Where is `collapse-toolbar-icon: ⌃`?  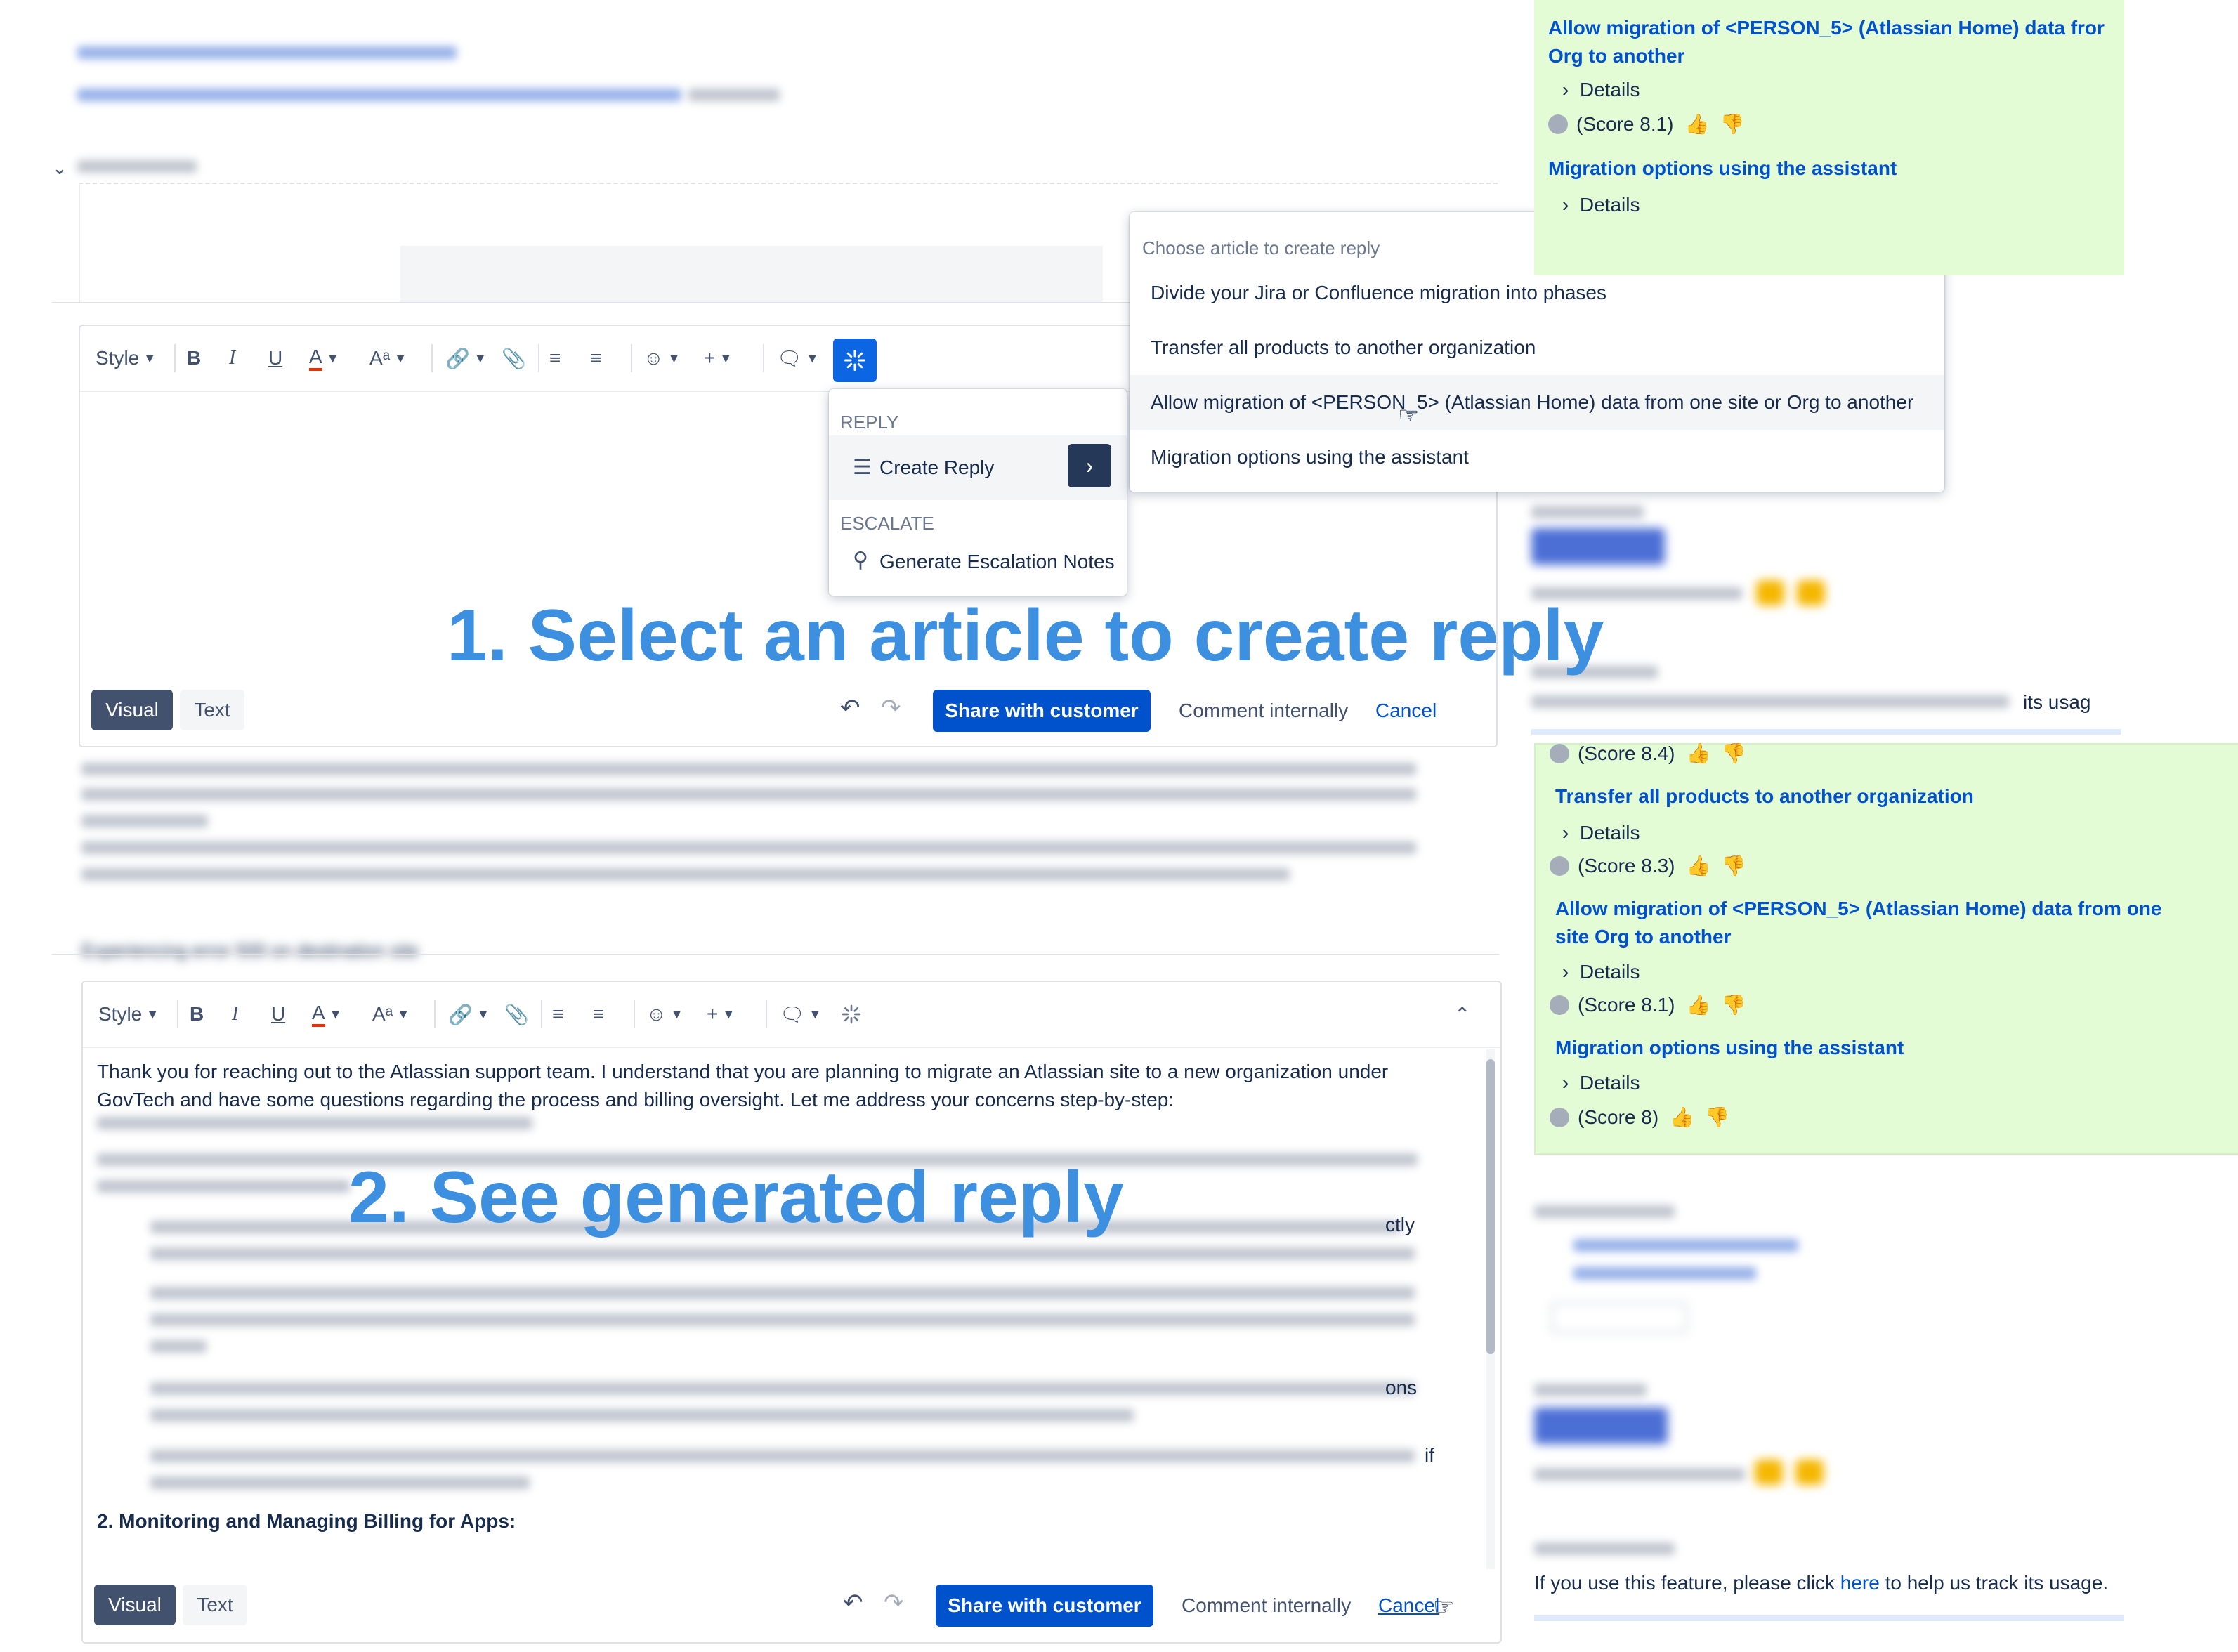
collapse-toolbar-icon: ⌃ is located at coordinates (1462, 1014).